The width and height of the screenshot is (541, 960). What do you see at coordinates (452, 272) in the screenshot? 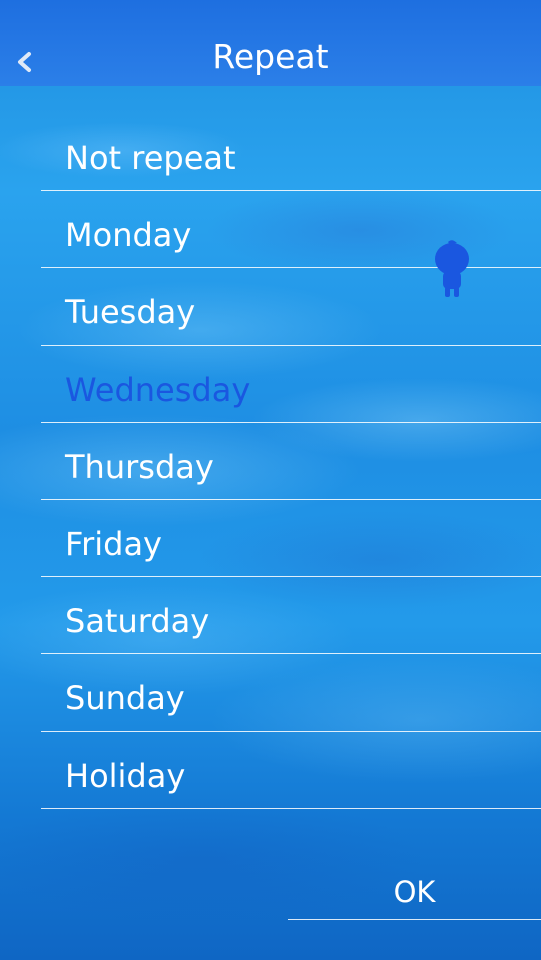
I see `selected-character-icon` at bounding box center [452, 272].